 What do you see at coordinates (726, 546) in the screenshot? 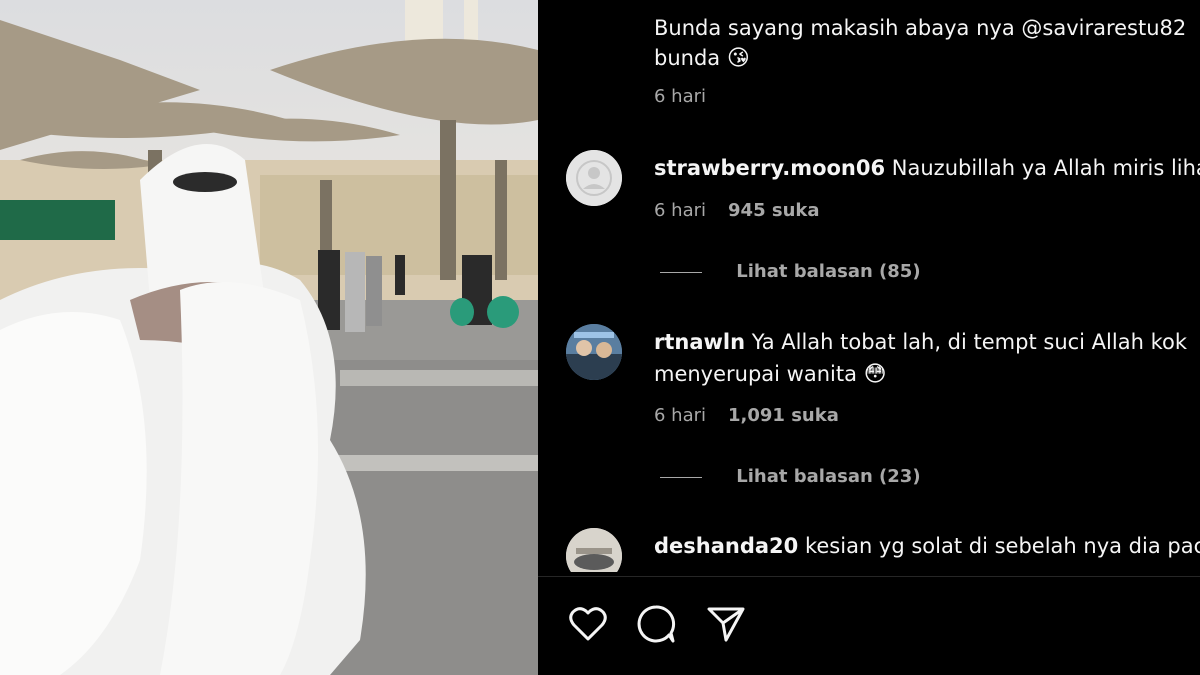
I see `comment-username: deshanda20` at bounding box center [726, 546].